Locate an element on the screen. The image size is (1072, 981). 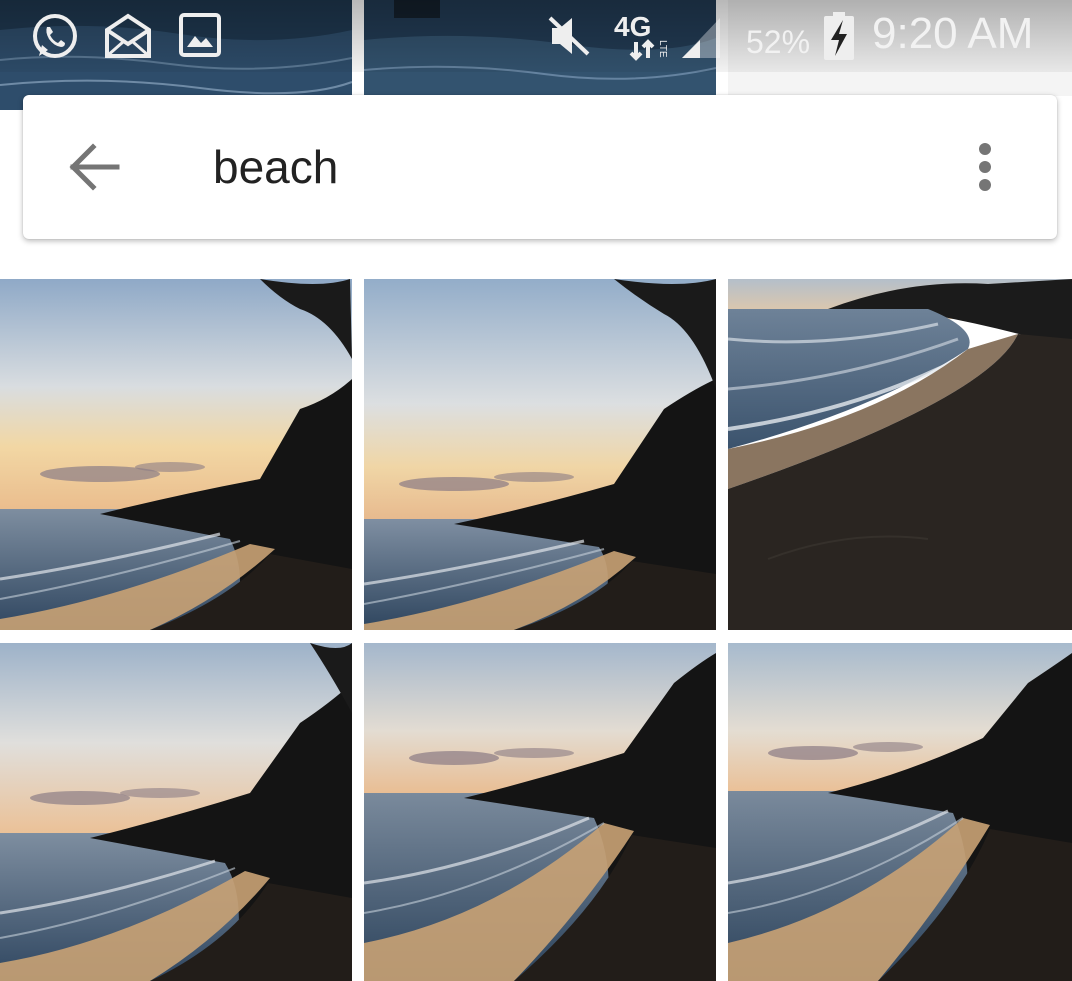
signal-icon is located at coordinates (702, 39).